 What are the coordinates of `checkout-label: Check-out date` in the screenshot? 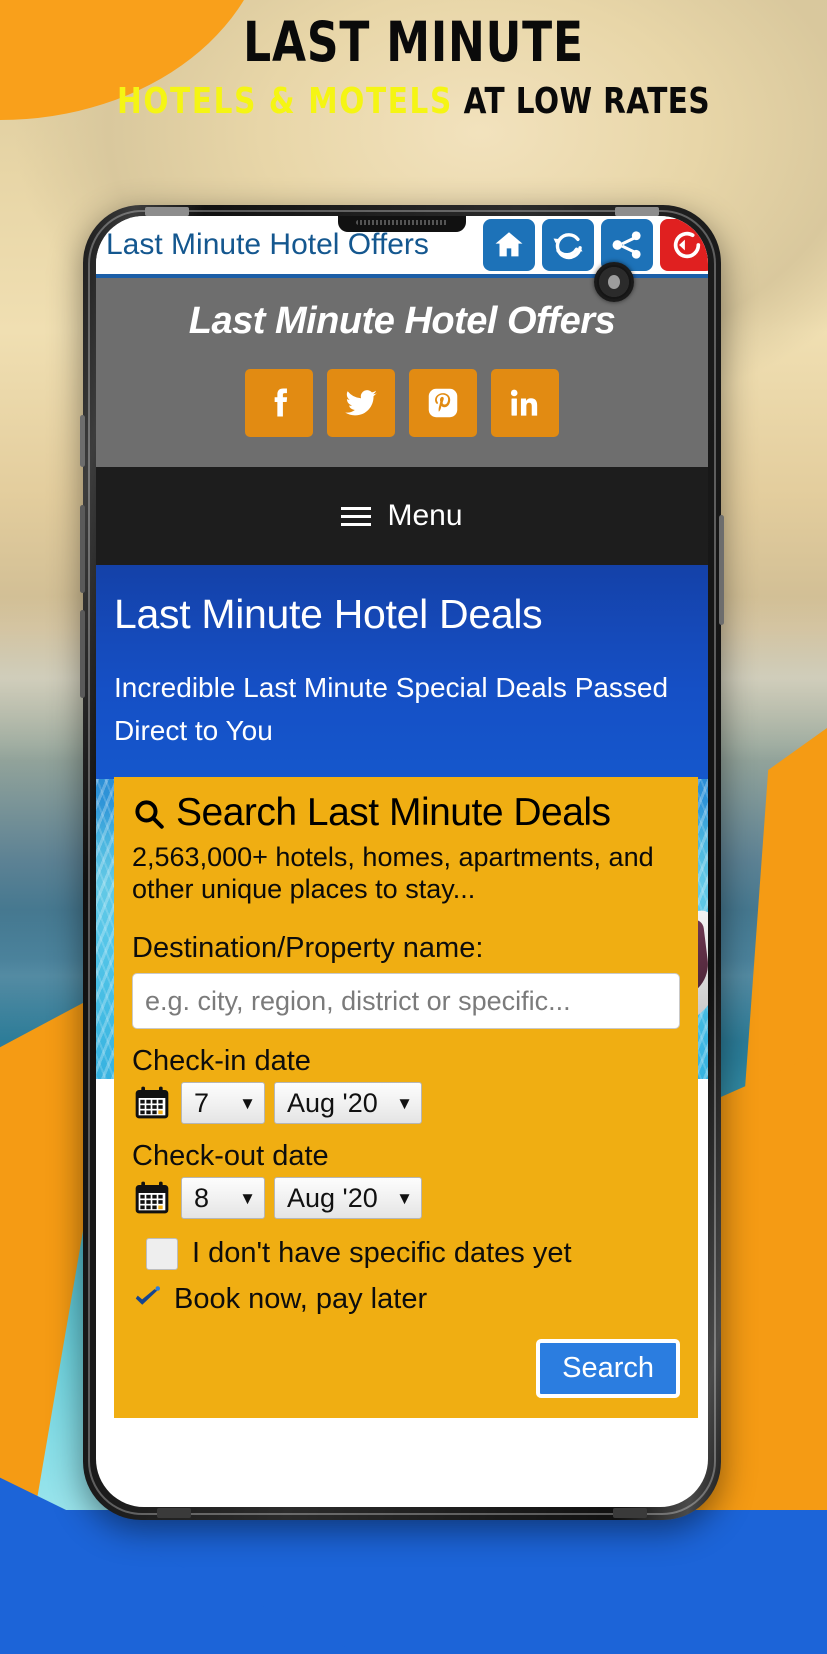 It's located at (230, 1156).